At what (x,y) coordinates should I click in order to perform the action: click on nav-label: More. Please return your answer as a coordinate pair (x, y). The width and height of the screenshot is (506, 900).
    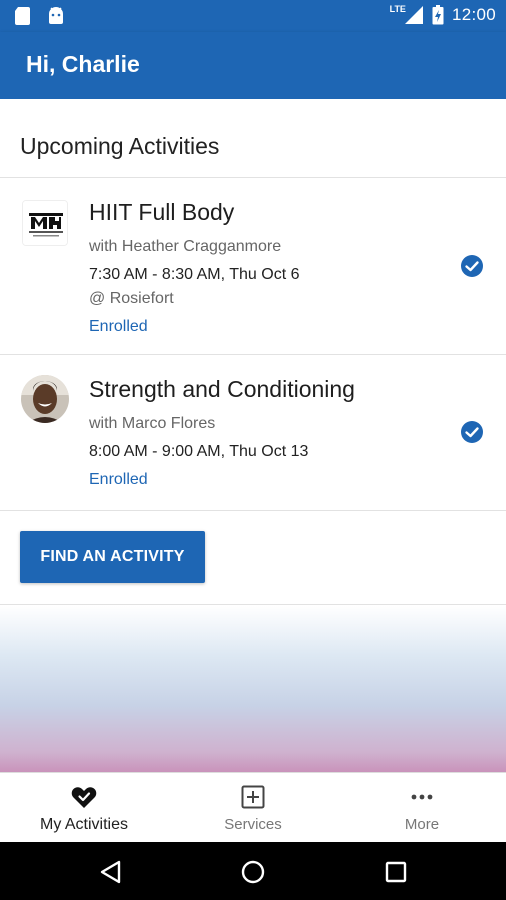
    Looking at the image, I should click on (422, 824).